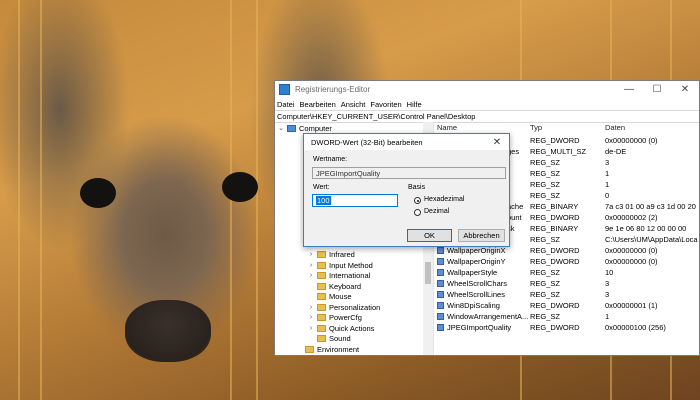  What do you see at coordinates (616, 151) in the screenshot?
I see `row-data: de-DE` at bounding box center [616, 151].